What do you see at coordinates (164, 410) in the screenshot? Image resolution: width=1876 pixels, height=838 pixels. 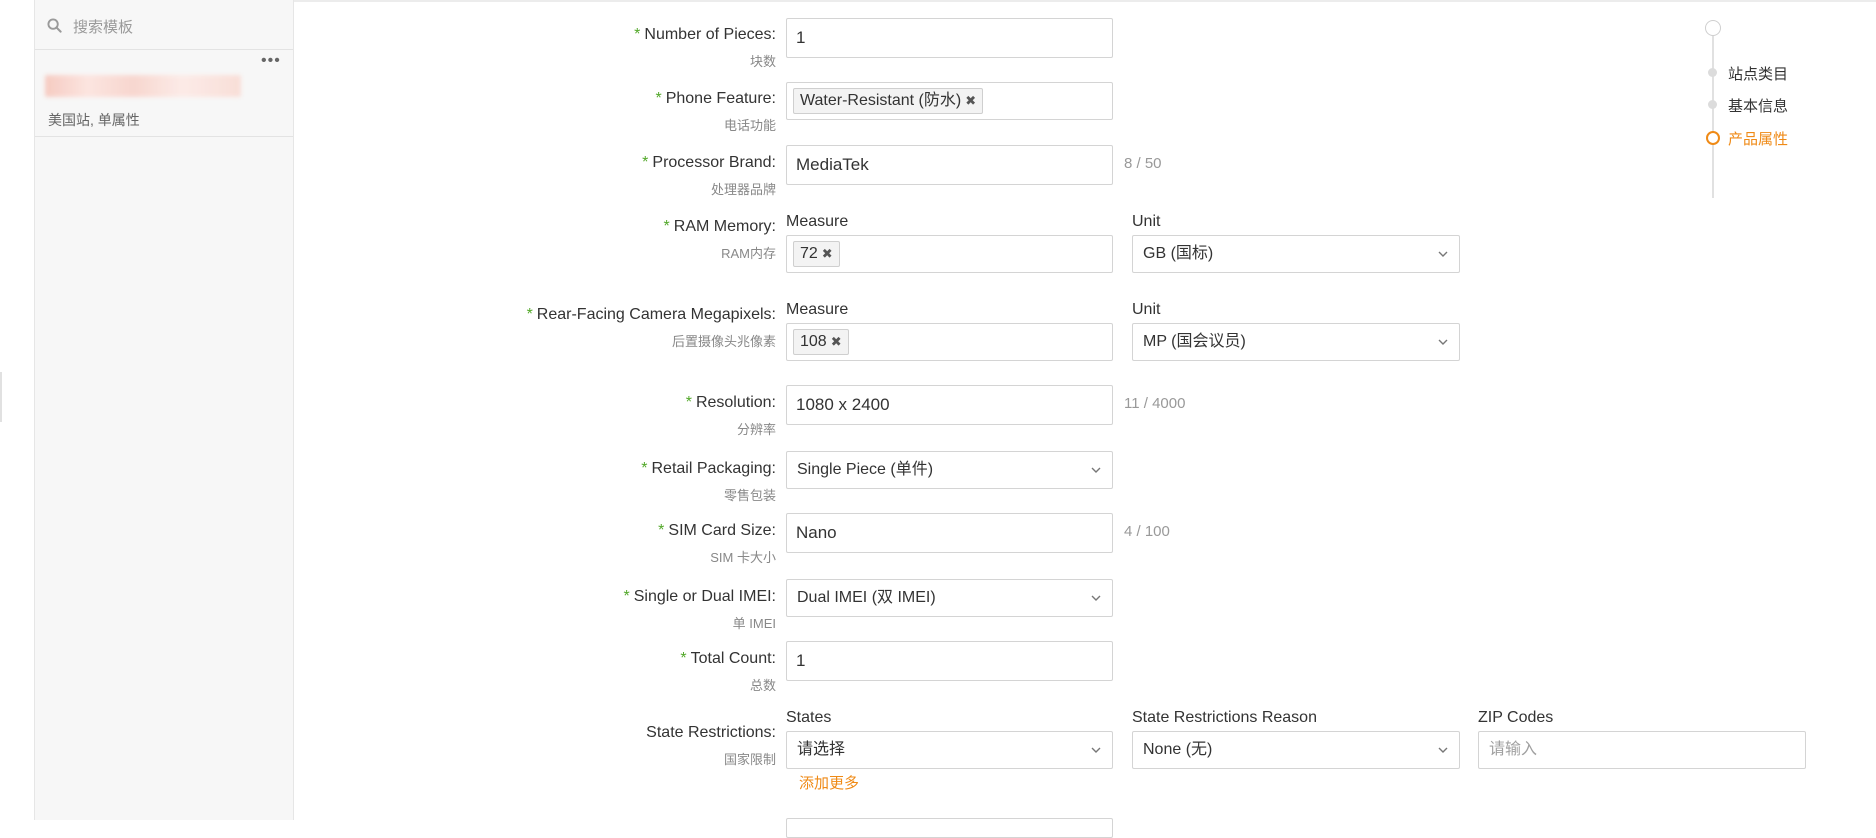 I see `template-sidebar: ••• 美国站, 单属性` at bounding box center [164, 410].